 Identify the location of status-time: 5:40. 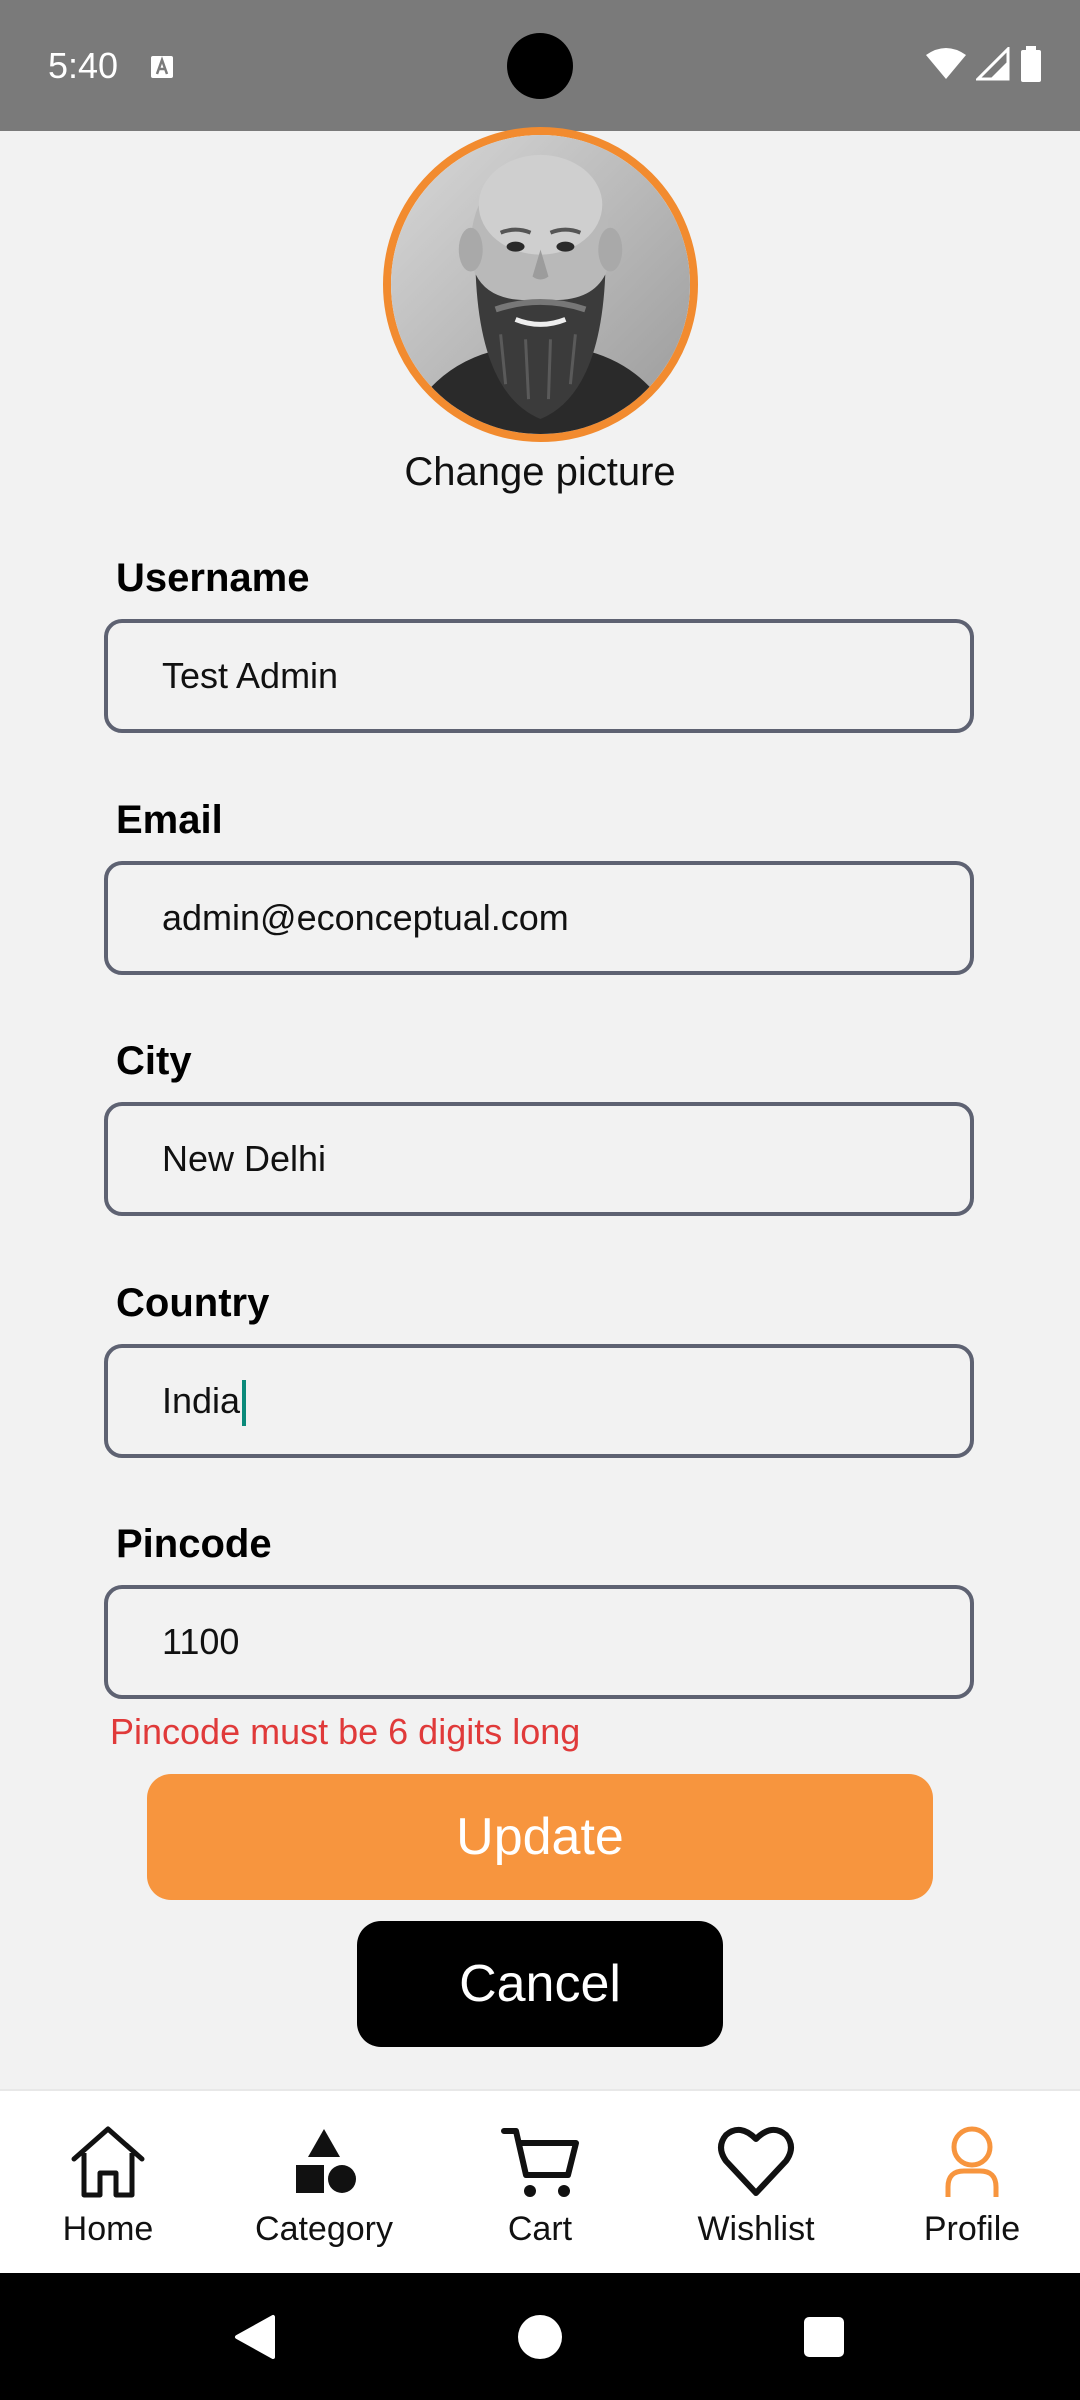
(83, 65).